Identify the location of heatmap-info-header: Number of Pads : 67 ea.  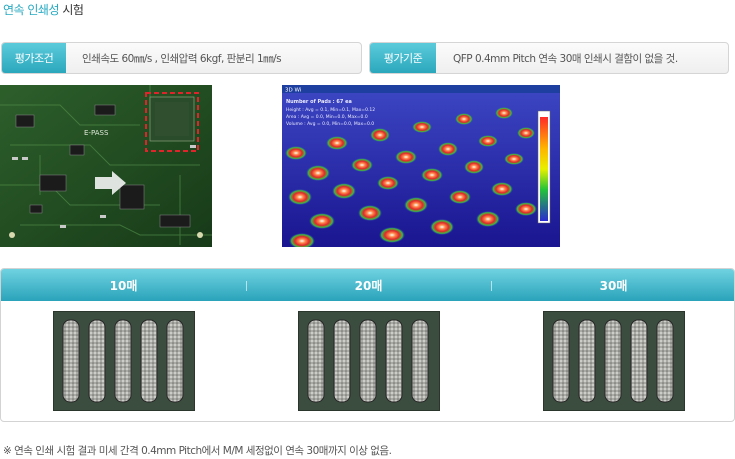
(319, 102).